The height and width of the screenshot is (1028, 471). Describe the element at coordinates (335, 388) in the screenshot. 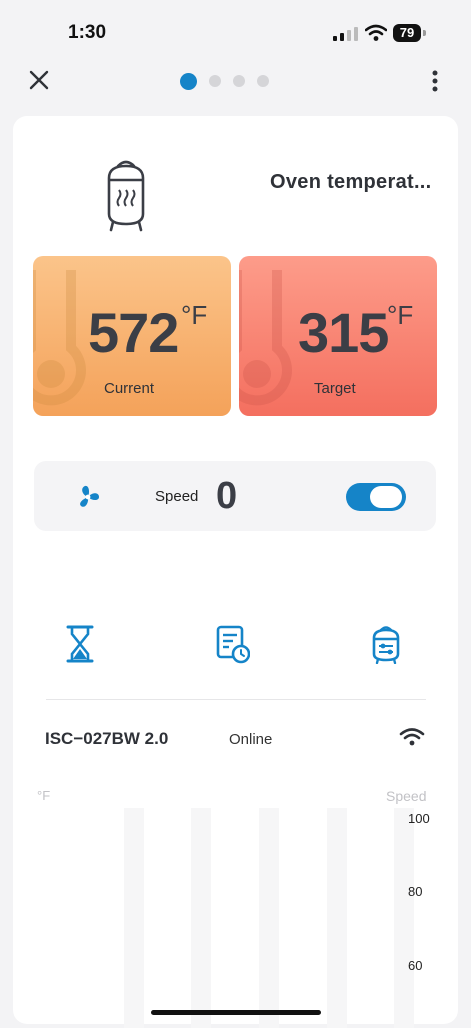

I see `target-temp-label: Target` at that location.